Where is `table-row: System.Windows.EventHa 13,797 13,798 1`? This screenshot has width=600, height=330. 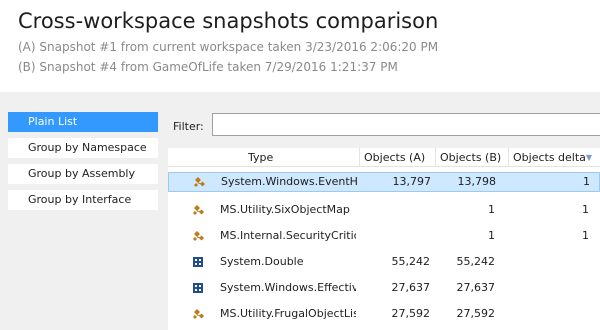
table-row: System.Windows.EventHa 13,797 13,798 1 is located at coordinates (384, 182).